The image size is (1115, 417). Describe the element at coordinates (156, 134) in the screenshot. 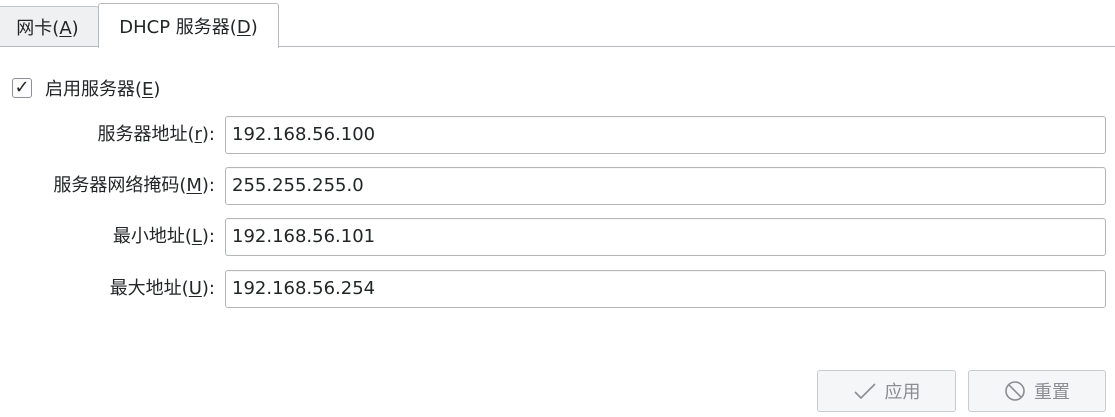

I see `server-address-label: 服务器地址(r):` at that location.